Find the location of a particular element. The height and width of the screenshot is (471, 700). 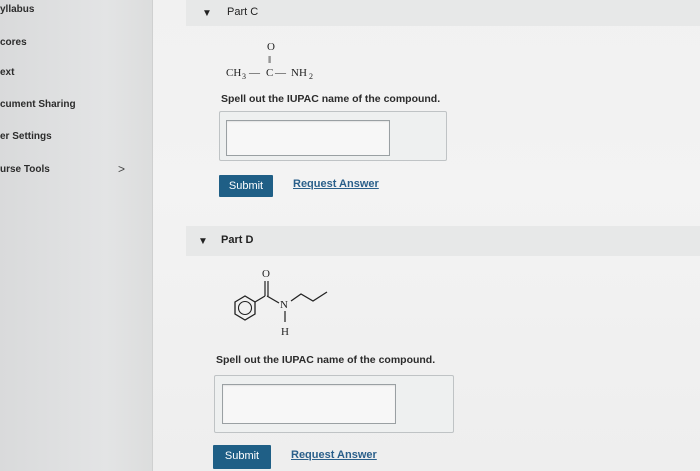

part-d-answer-container is located at coordinates (334, 404).